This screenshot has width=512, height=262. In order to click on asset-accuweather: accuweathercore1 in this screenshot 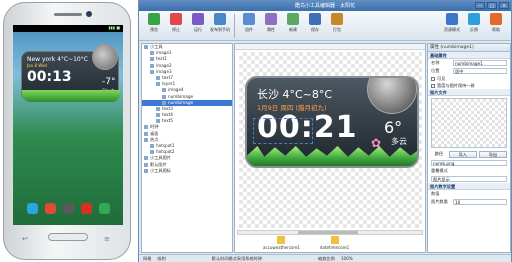, I will do `click(281, 244)`.